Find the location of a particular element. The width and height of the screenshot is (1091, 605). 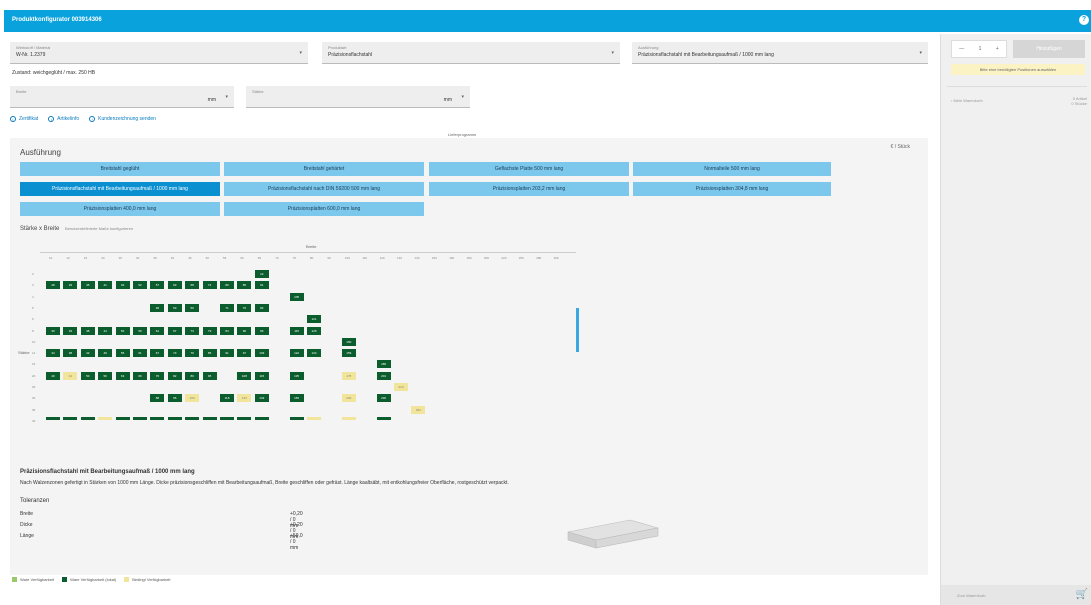

size-cell: 89 is located at coordinates (192, 375).